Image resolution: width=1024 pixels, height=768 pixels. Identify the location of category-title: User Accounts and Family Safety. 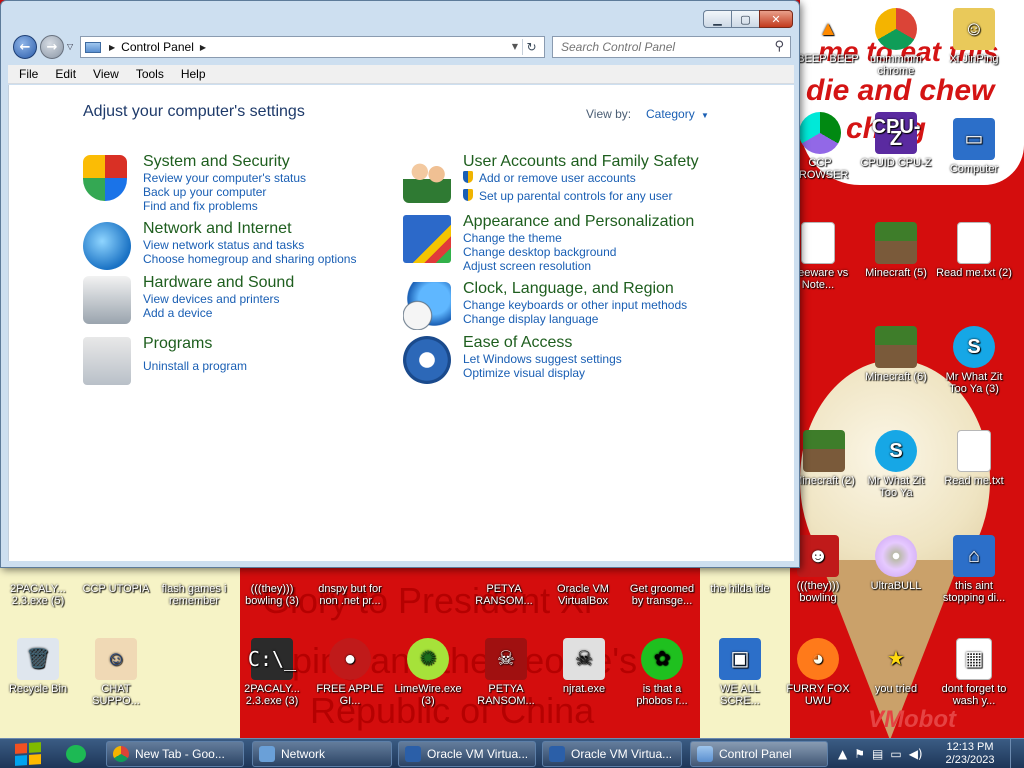
(581, 162).